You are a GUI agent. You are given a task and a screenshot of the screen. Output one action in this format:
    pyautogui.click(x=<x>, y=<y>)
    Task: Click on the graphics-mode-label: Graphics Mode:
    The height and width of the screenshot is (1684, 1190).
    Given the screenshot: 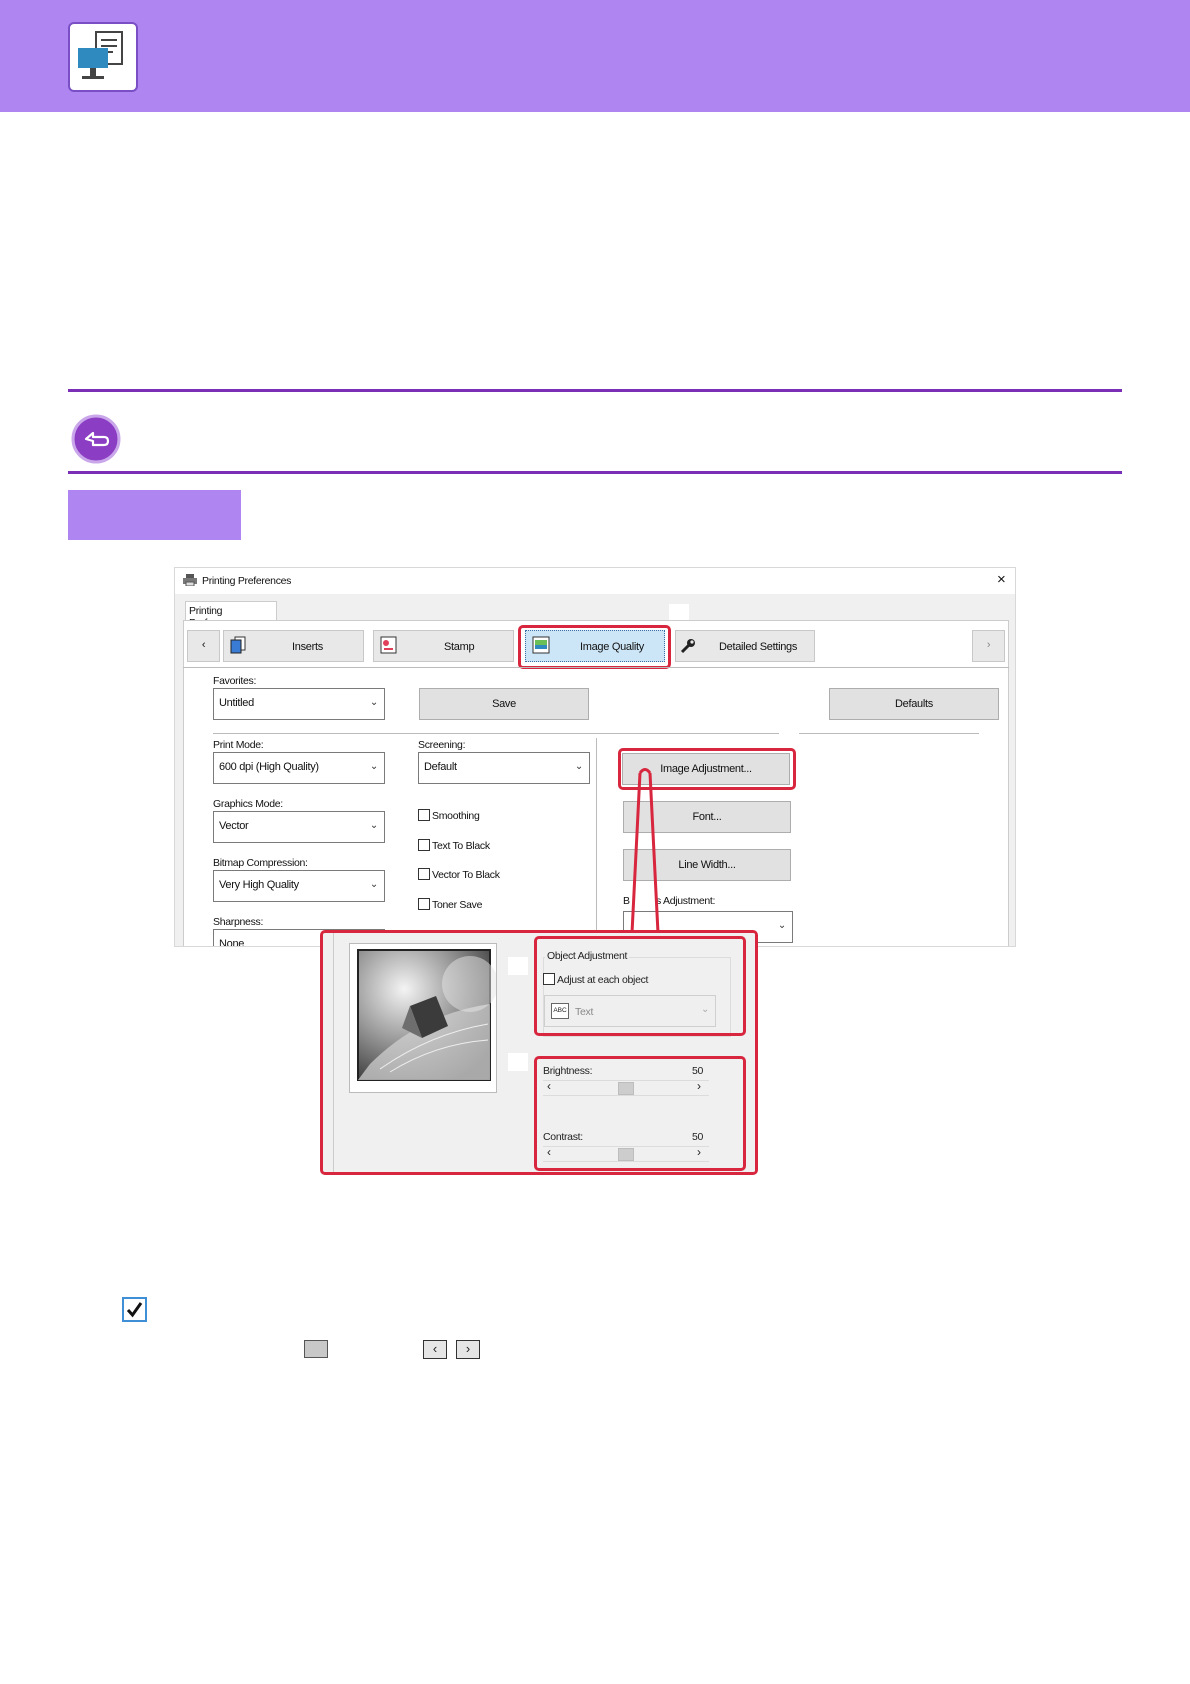 What is the action you would take?
    pyautogui.click(x=248, y=804)
    